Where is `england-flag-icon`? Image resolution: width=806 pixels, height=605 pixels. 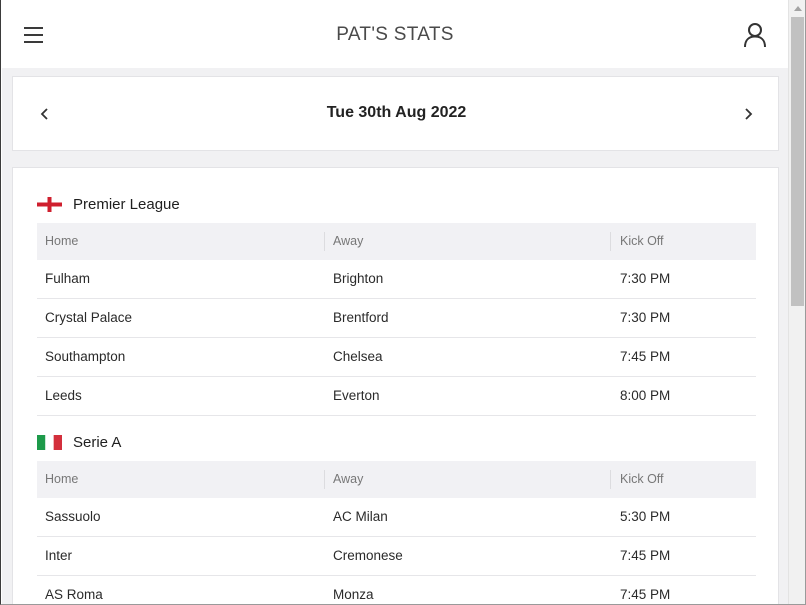 england-flag-icon is located at coordinates (49, 204).